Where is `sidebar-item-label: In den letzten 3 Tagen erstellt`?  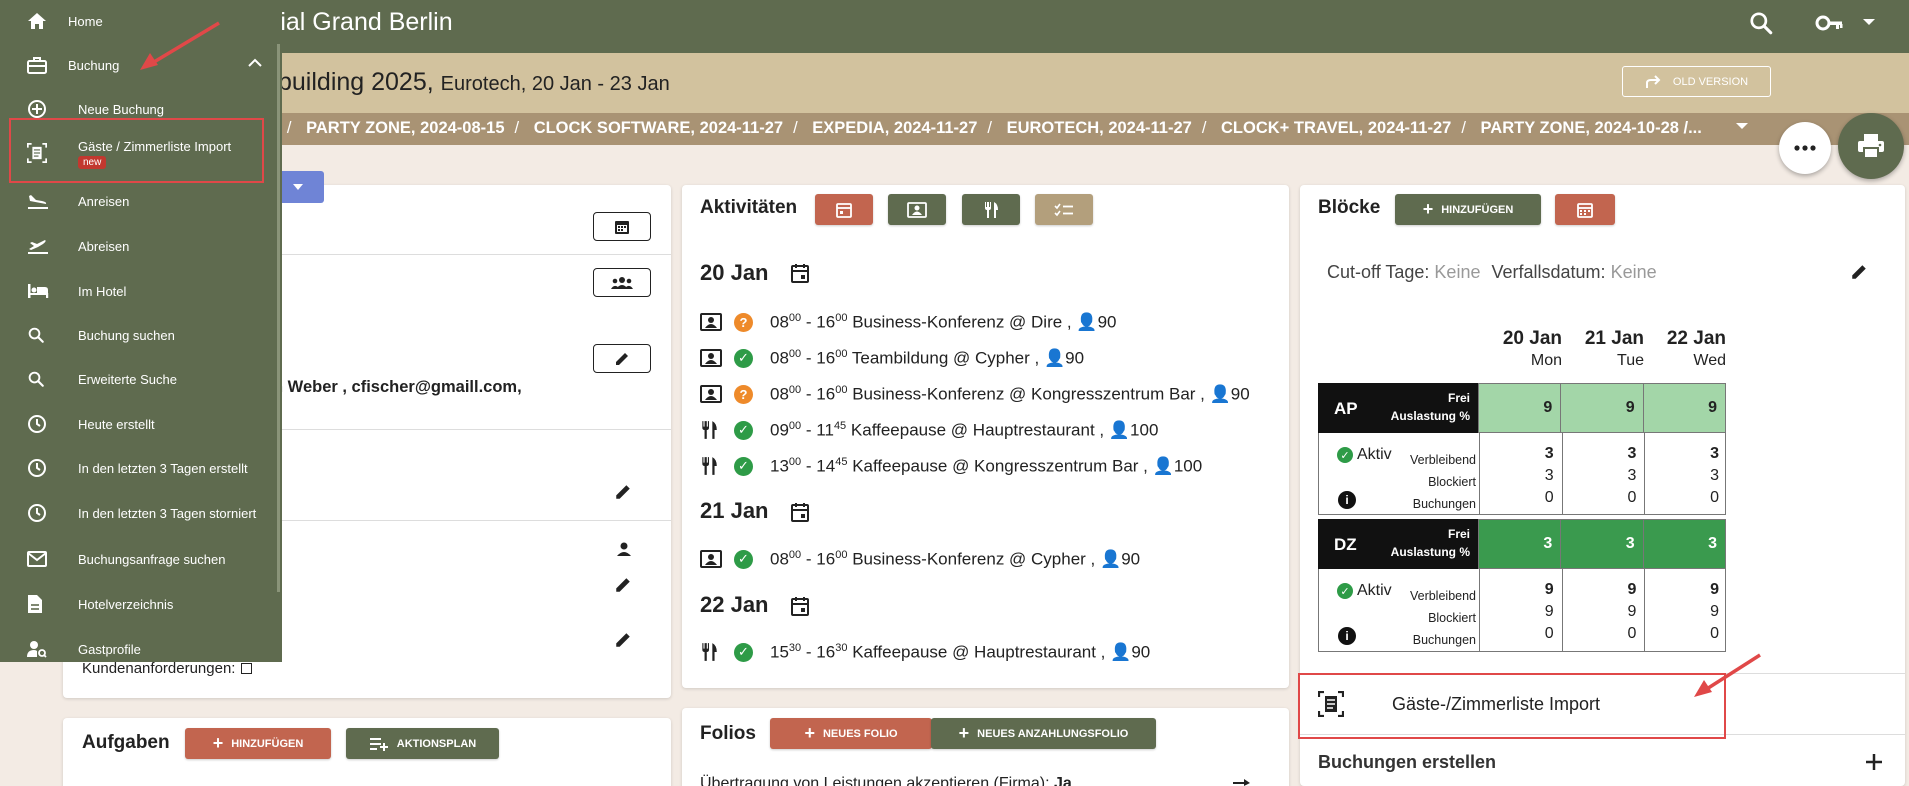 sidebar-item-label: In den letzten 3 Tagen erstellt is located at coordinates (163, 468).